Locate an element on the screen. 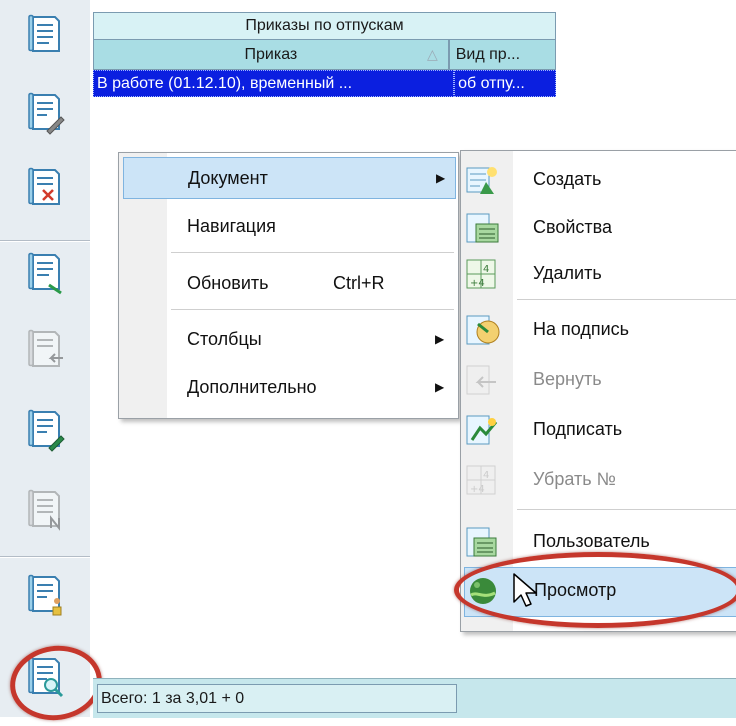 The image size is (736, 726). menu-item-refresh: Обновить Ctrl+R is located at coordinates (288, 283).